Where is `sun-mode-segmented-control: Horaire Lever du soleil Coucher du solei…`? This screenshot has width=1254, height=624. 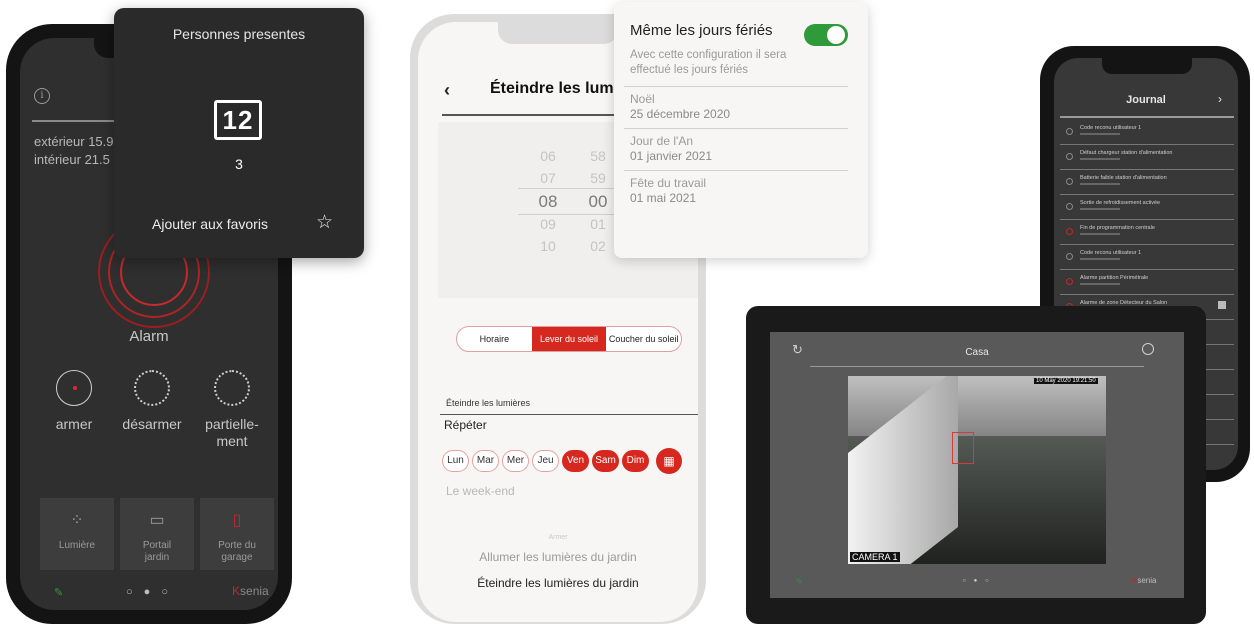
sun-mode-segmented-control: Horaire Lever du soleil Coucher du solei… is located at coordinates (569, 339).